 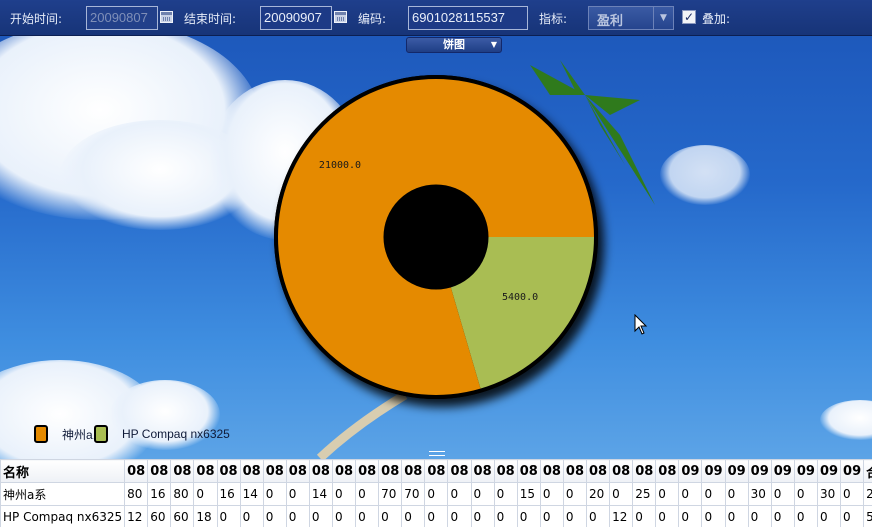 I want to click on table-cell: 15, so click(x=528, y=494).